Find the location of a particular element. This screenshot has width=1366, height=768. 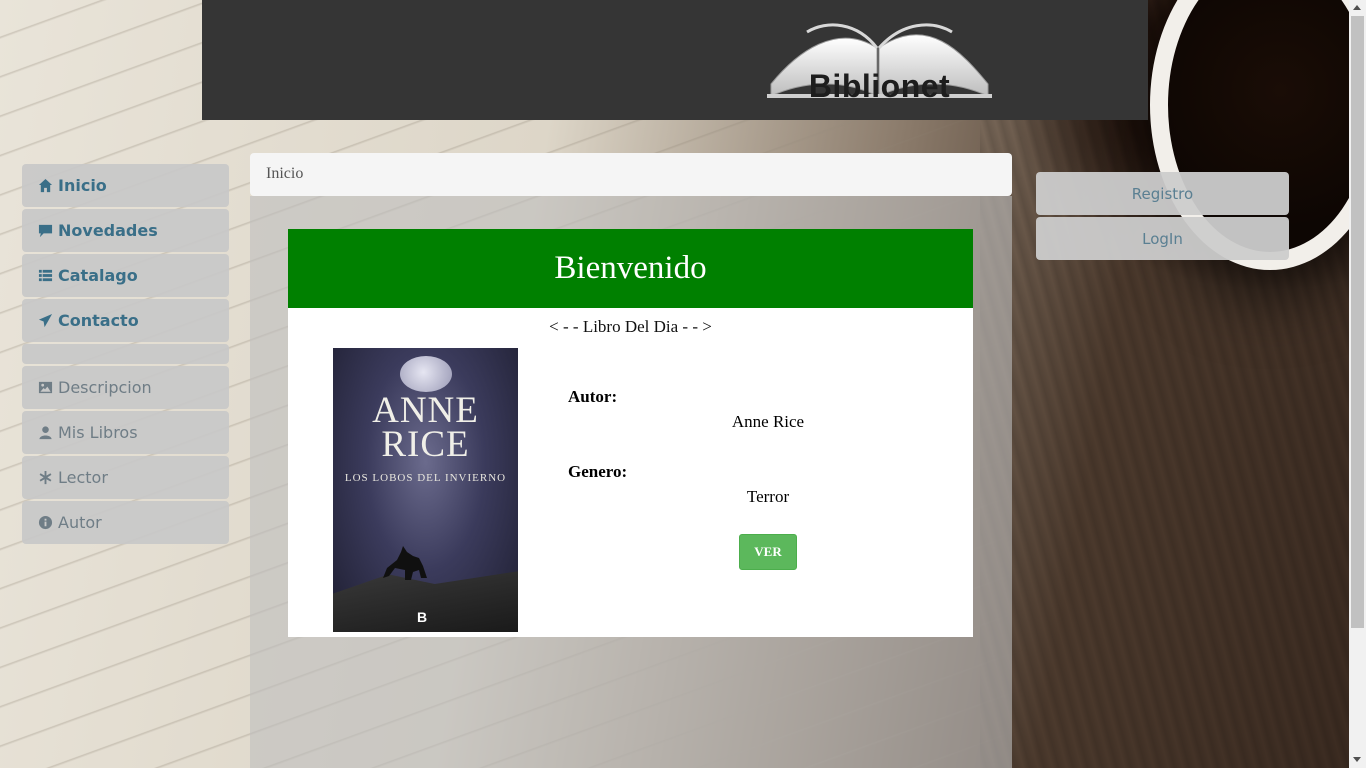

info-icon is located at coordinates (48, 522).